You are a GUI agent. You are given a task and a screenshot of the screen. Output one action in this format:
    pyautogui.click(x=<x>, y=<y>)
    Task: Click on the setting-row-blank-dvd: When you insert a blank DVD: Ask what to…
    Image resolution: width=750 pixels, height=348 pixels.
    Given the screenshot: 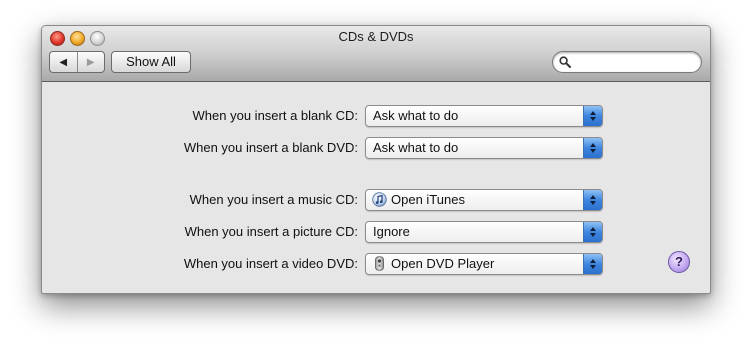 What is the action you would take?
    pyautogui.click(x=376, y=148)
    